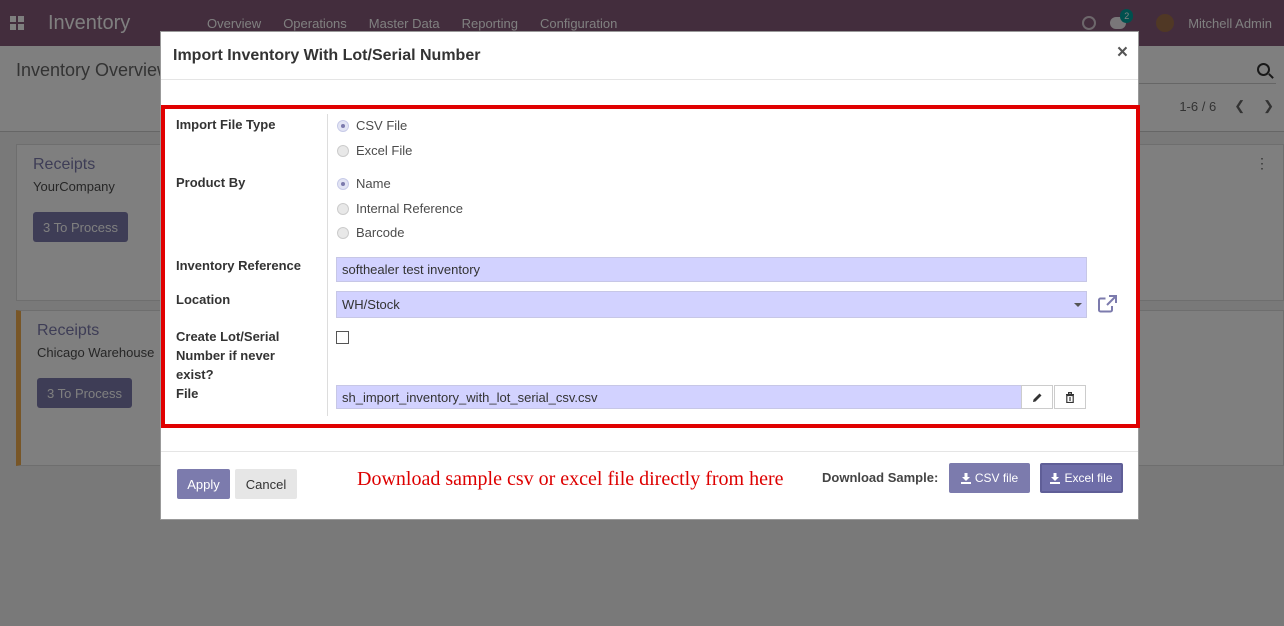 The image size is (1284, 626). I want to click on inventory-reference-label: Inventory Reference, so click(238, 265).